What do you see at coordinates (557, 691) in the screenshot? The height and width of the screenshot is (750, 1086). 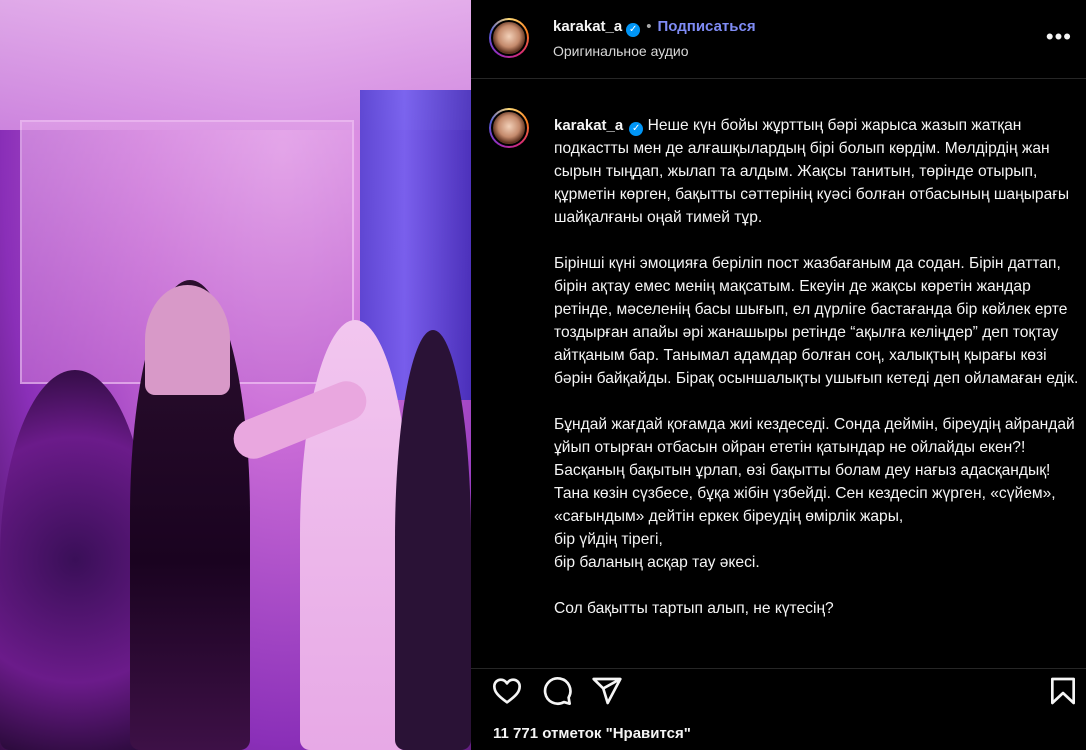 I see `comment-icon` at bounding box center [557, 691].